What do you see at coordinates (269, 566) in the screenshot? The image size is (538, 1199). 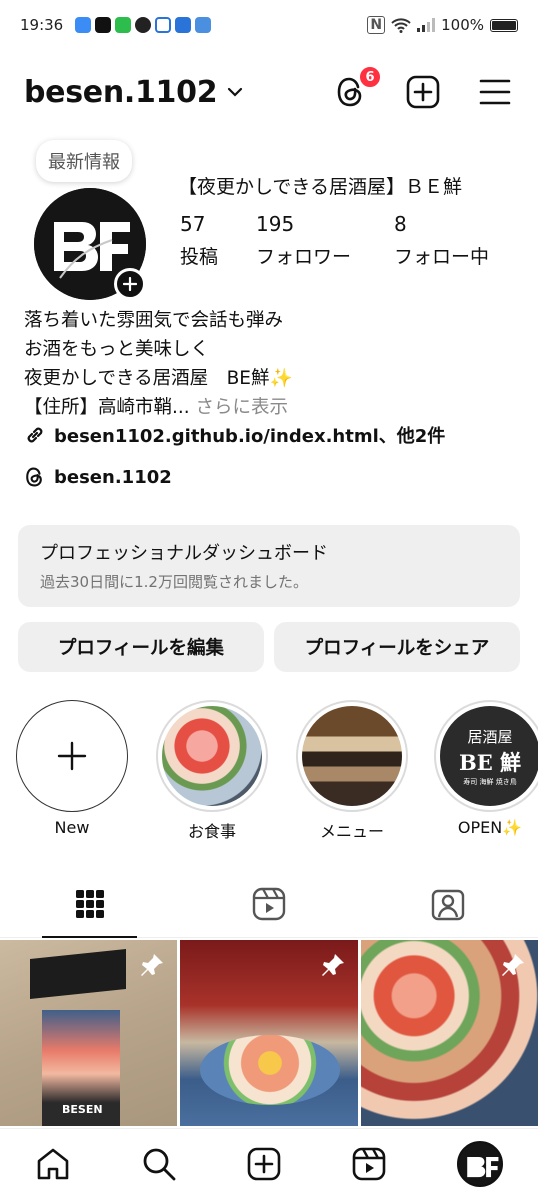 I see `professional-dashboard: プロフェッショナルダッシュボード 過去30日間に1.2万回閲覧されました。` at bounding box center [269, 566].